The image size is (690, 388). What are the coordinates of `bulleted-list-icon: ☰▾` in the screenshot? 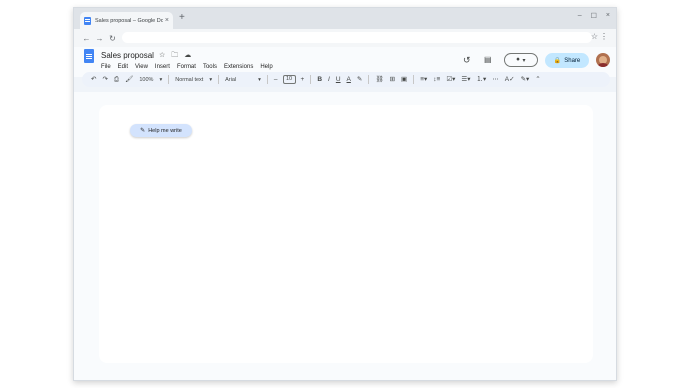 It's located at (465, 79).